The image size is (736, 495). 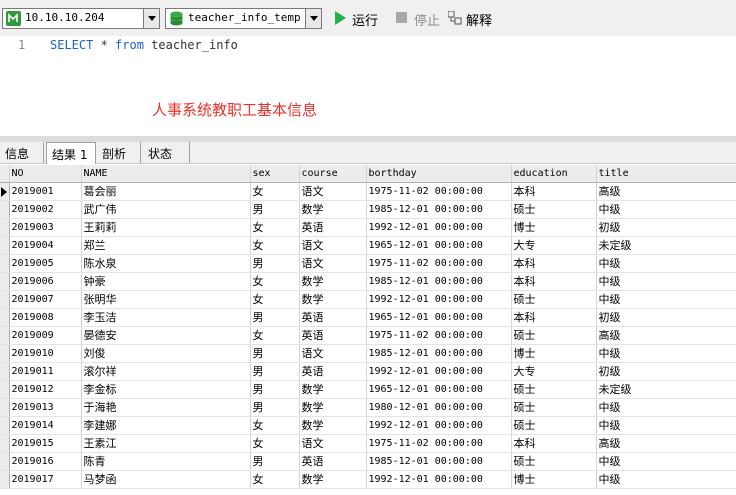 What do you see at coordinates (45, 281) in the screenshot?
I see `cell-no: 2019006` at bounding box center [45, 281].